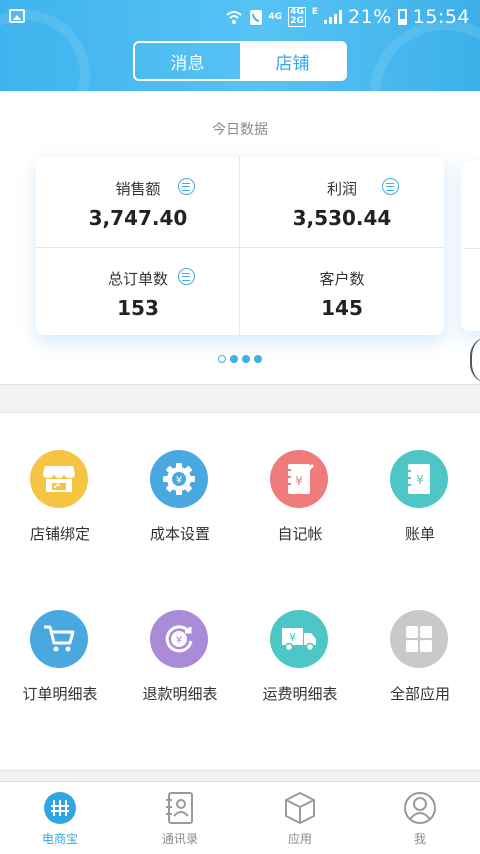  What do you see at coordinates (342, 291) in the screenshot?
I see `stat-customers: 客户数 145` at bounding box center [342, 291].